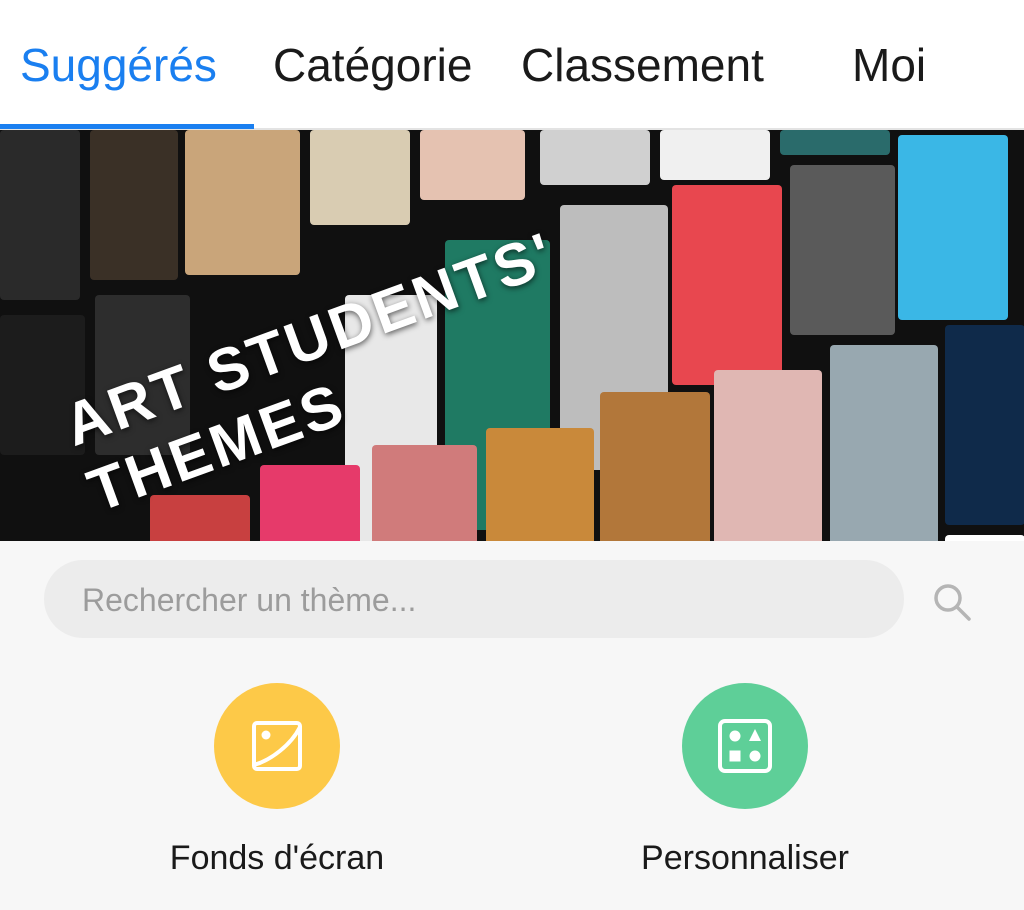 The image size is (1024, 910). I want to click on tab-suggested: Suggérés, so click(118, 65).